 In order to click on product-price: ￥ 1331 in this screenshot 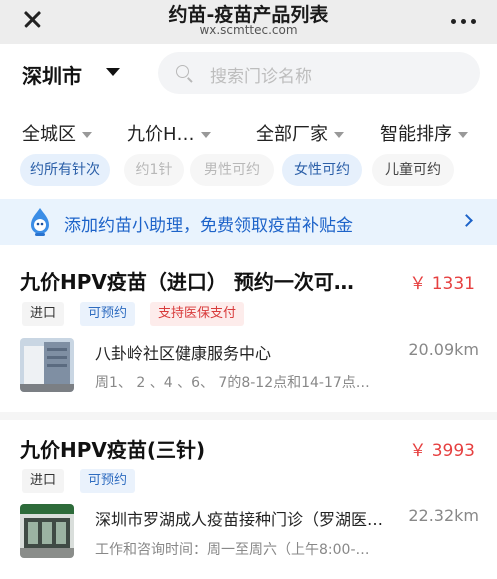, I will do `click(442, 284)`.